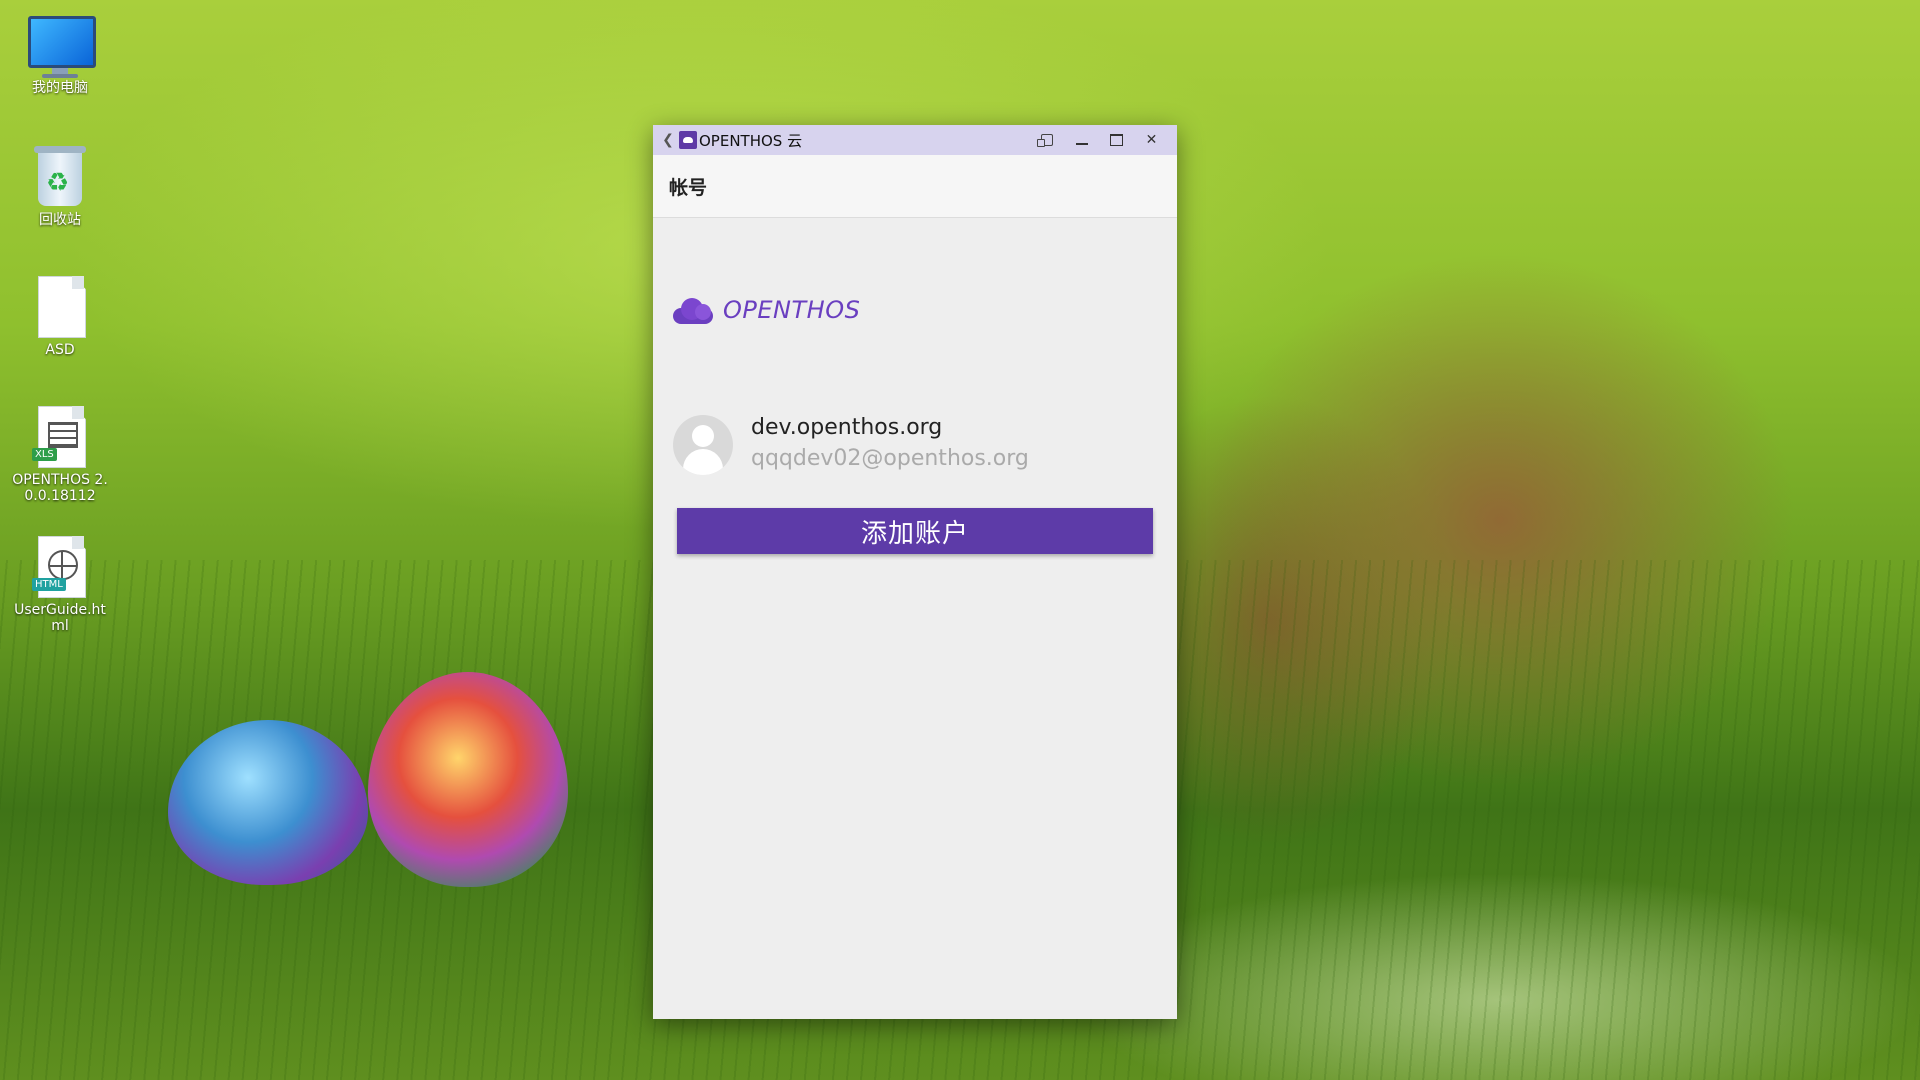 This screenshot has height=1080, width=1920. I want to click on page-header: 帐号, so click(915, 186).